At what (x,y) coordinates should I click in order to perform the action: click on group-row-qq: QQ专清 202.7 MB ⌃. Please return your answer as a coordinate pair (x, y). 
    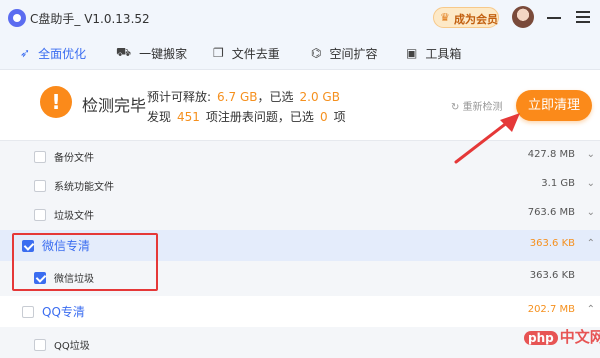
    Looking at the image, I should click on (300, 311).